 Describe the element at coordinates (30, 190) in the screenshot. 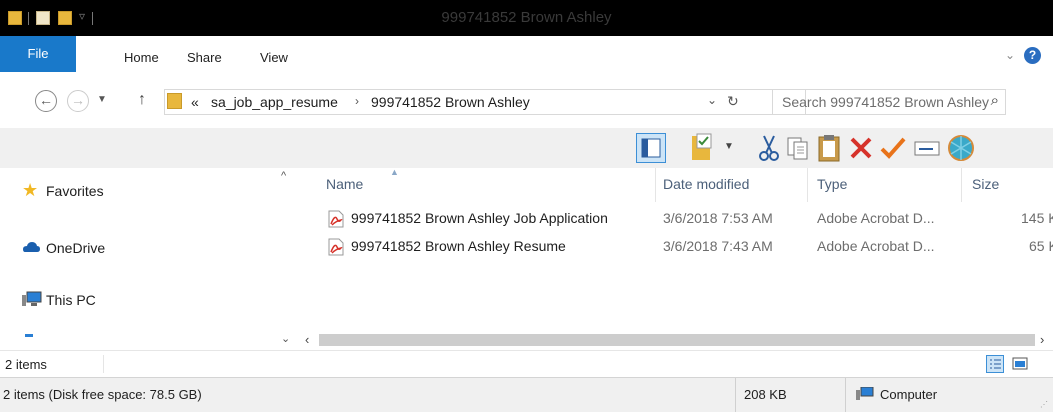

I see `star-icon: ★` at that location.